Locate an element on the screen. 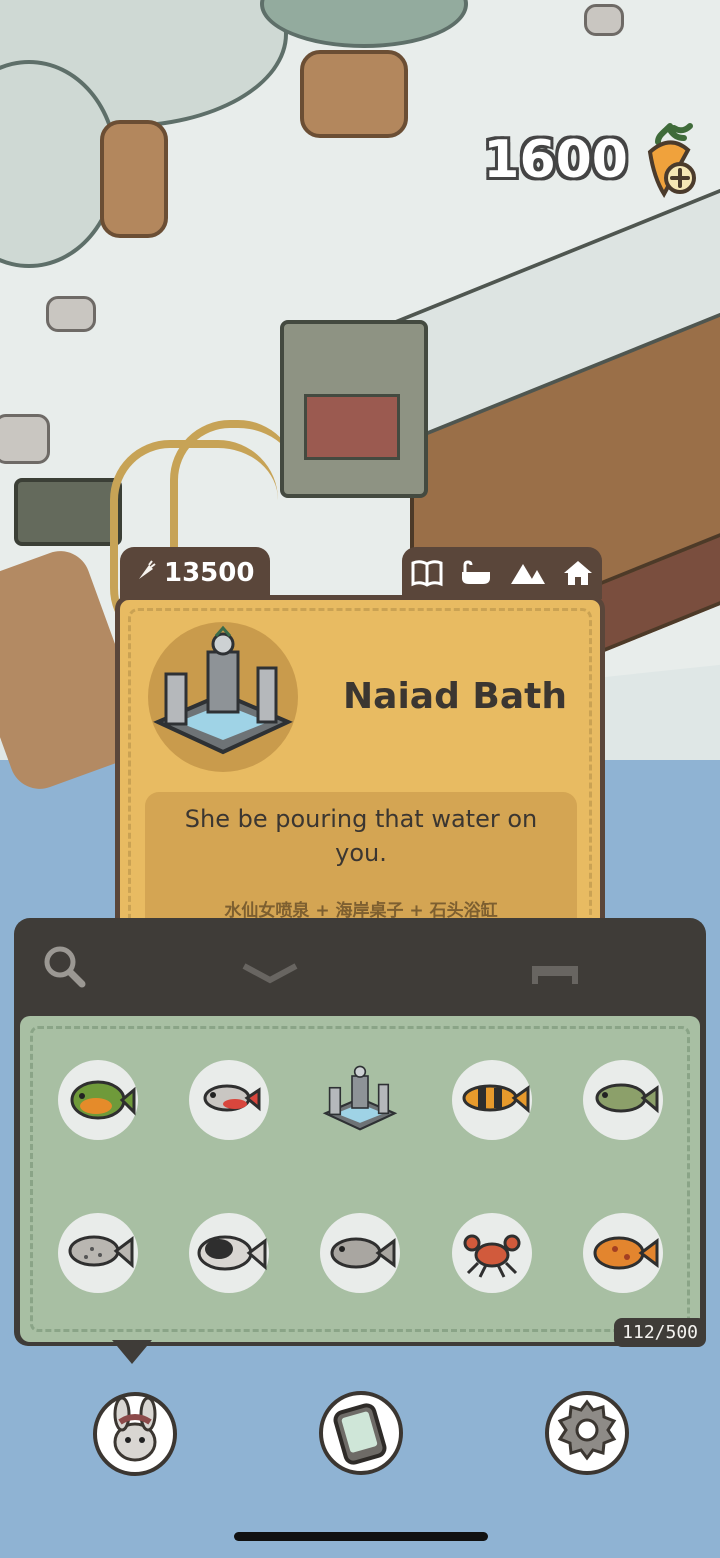 Image resolution: width=720 pixels, height=1558 pixels. item-title: Naiad Bath is located at coordinates (455, 696).